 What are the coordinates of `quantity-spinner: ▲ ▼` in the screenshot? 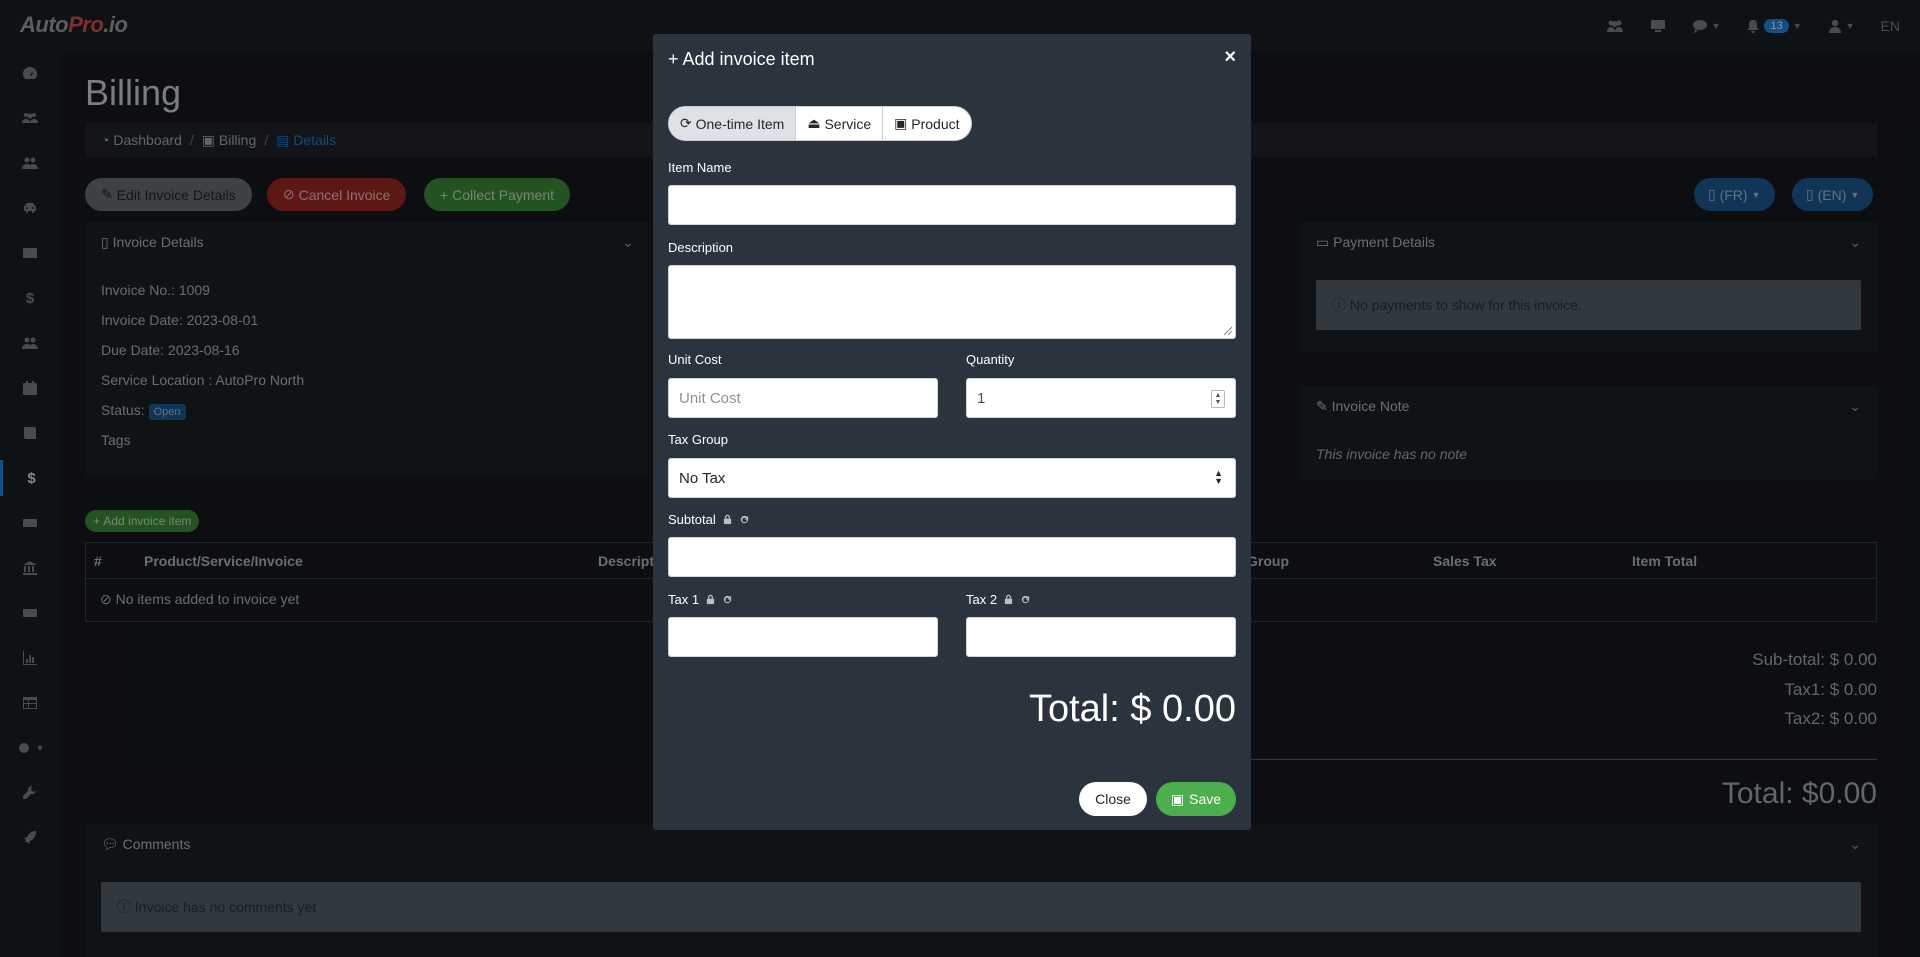 It's located at (1218, 399).